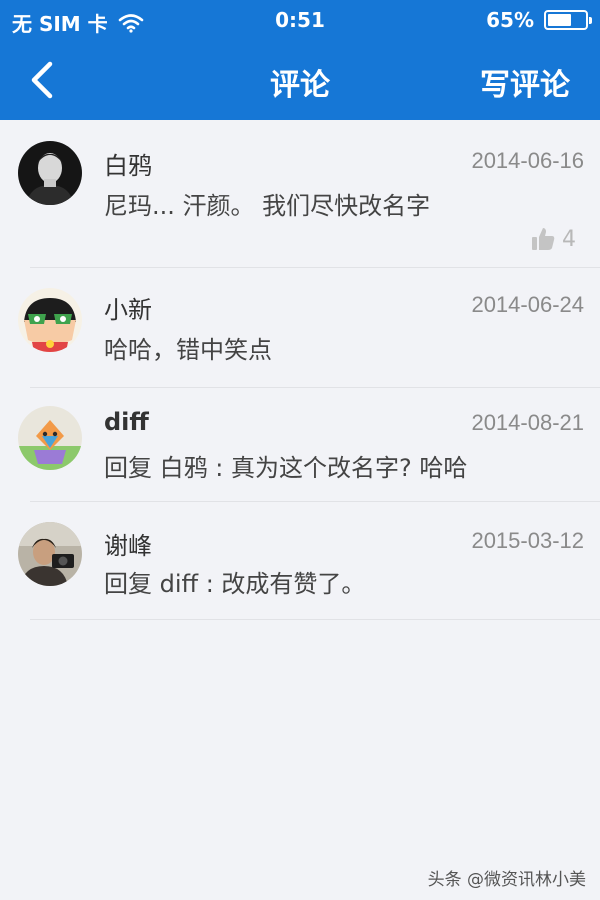 The height and width of the screenshot is (900, 600). Describe the element at coordinates (286, 468) in the screenshot. I see `comment-text: 回复 白鸦 : 真为这个改名字? 哈哈` at that location.